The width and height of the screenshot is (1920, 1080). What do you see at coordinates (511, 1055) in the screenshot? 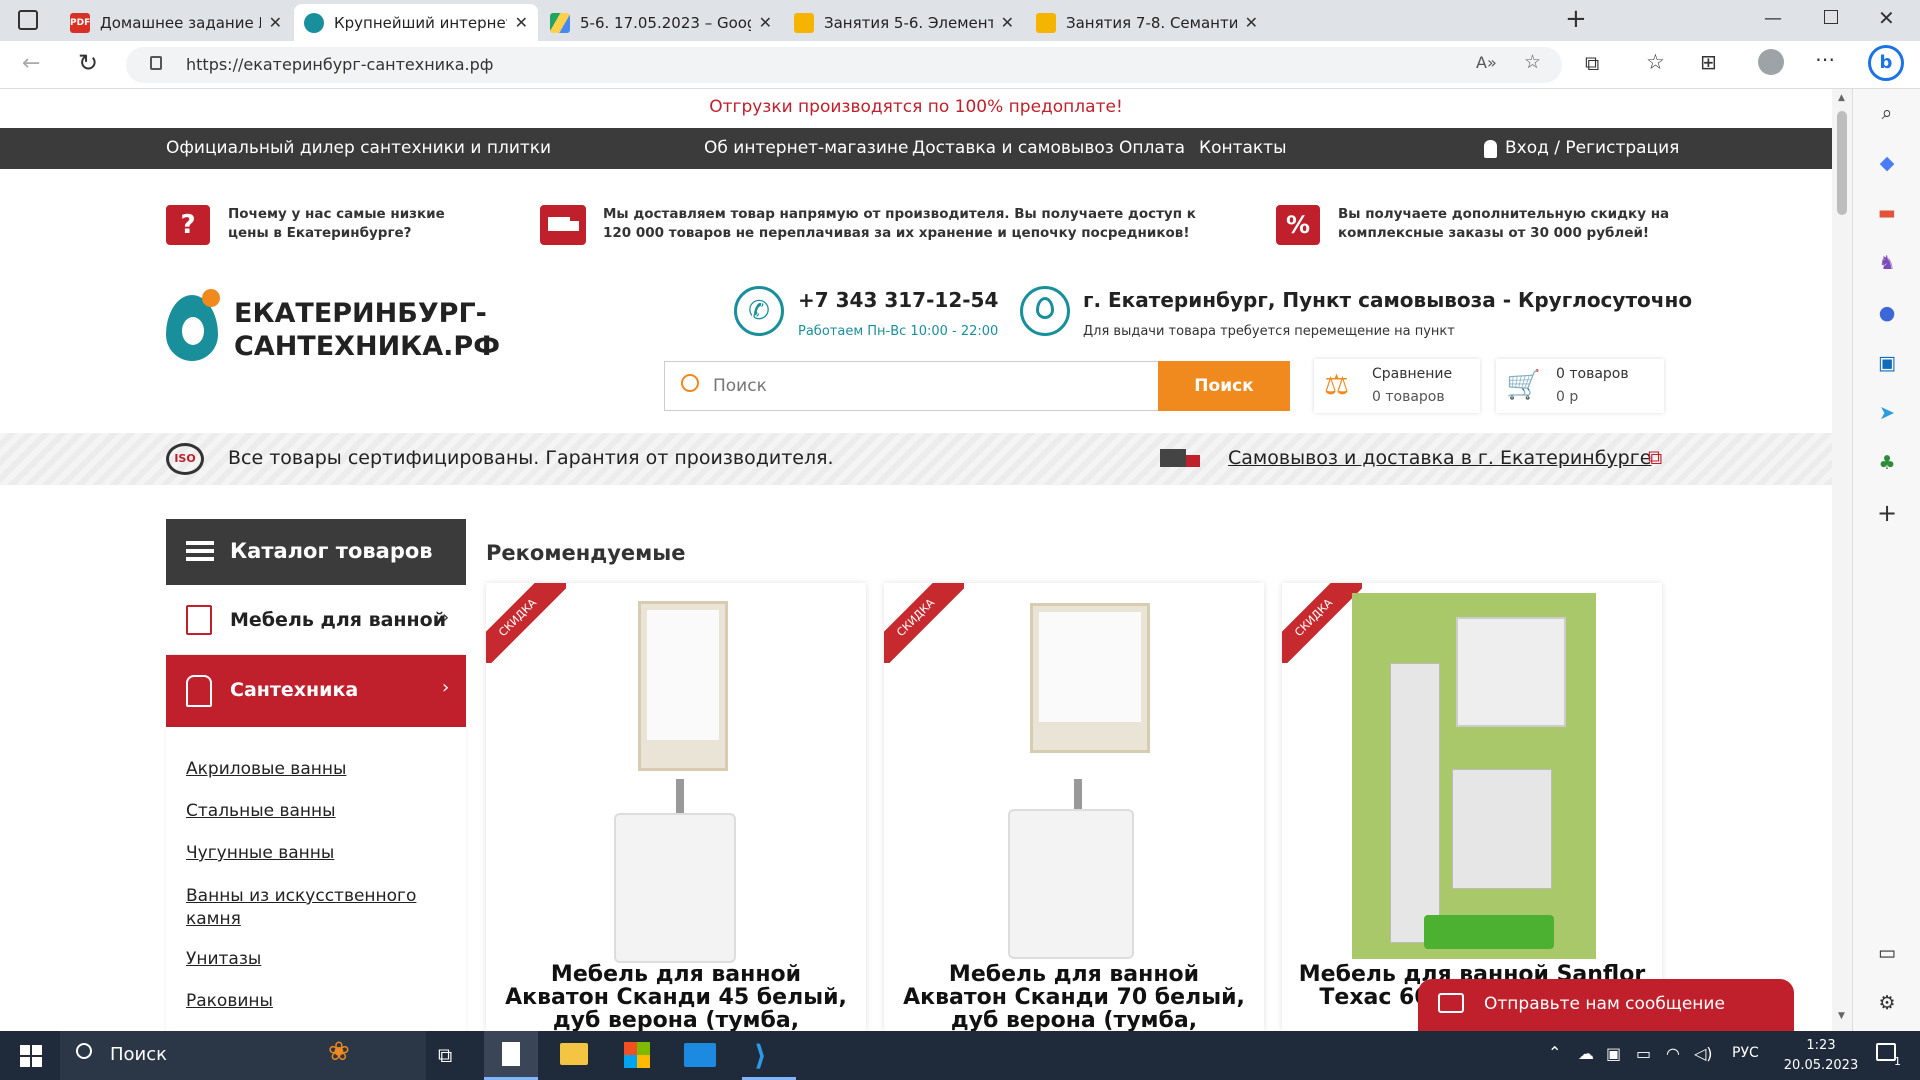
I see `taskbar-notepad` at bounding box center [511, 1055].